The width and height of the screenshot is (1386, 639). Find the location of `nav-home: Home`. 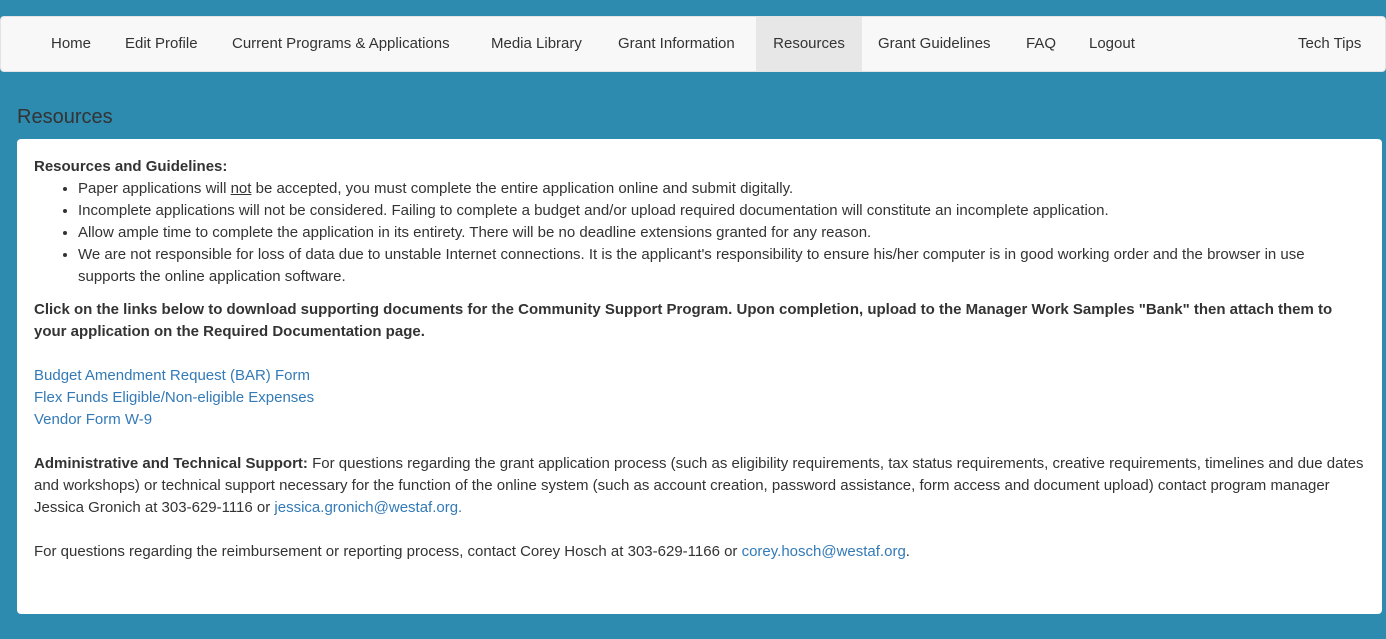

nav-home: Home is located at coordinates (71, 44).